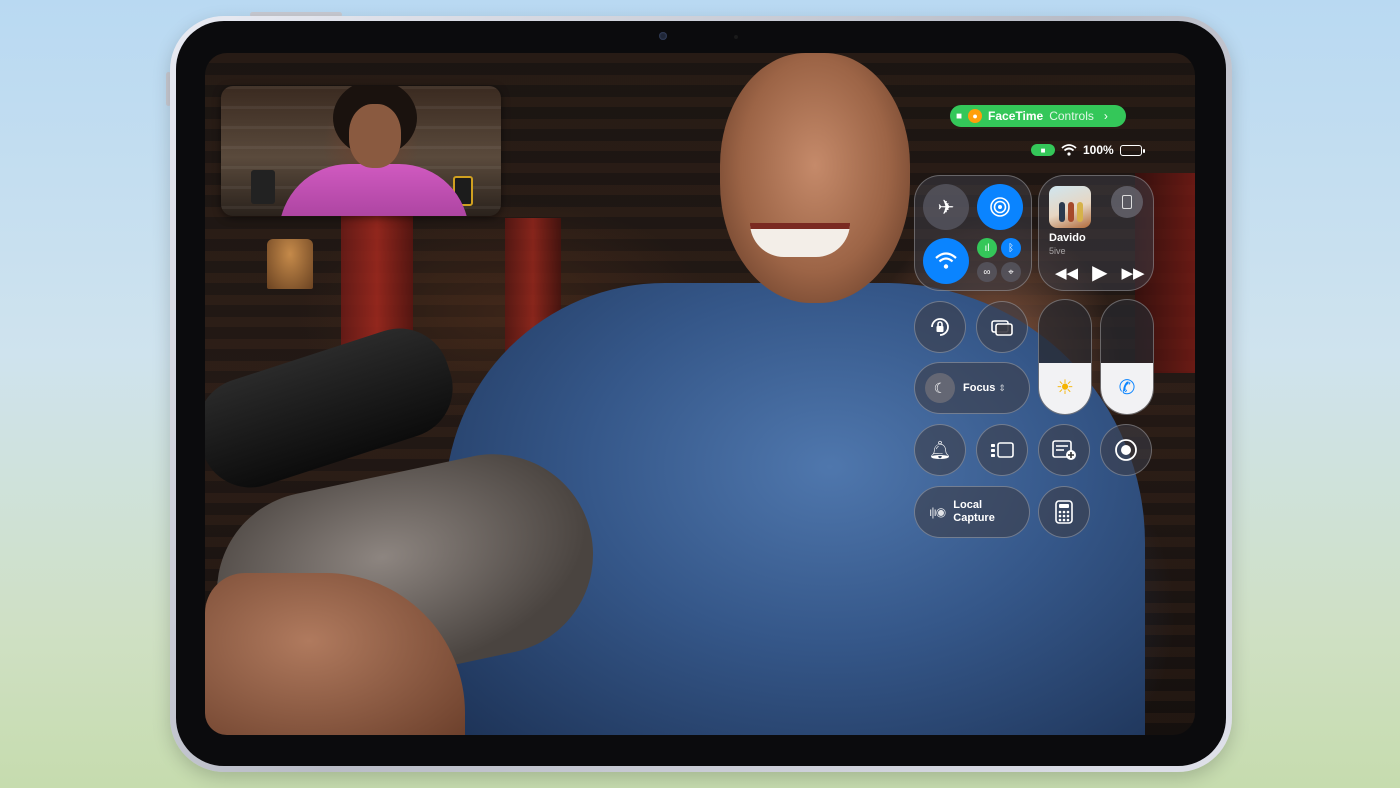  What do you see at coordinates (290, 264) in the screenshot?
I see `lamp` at bounding box center [290, 264].